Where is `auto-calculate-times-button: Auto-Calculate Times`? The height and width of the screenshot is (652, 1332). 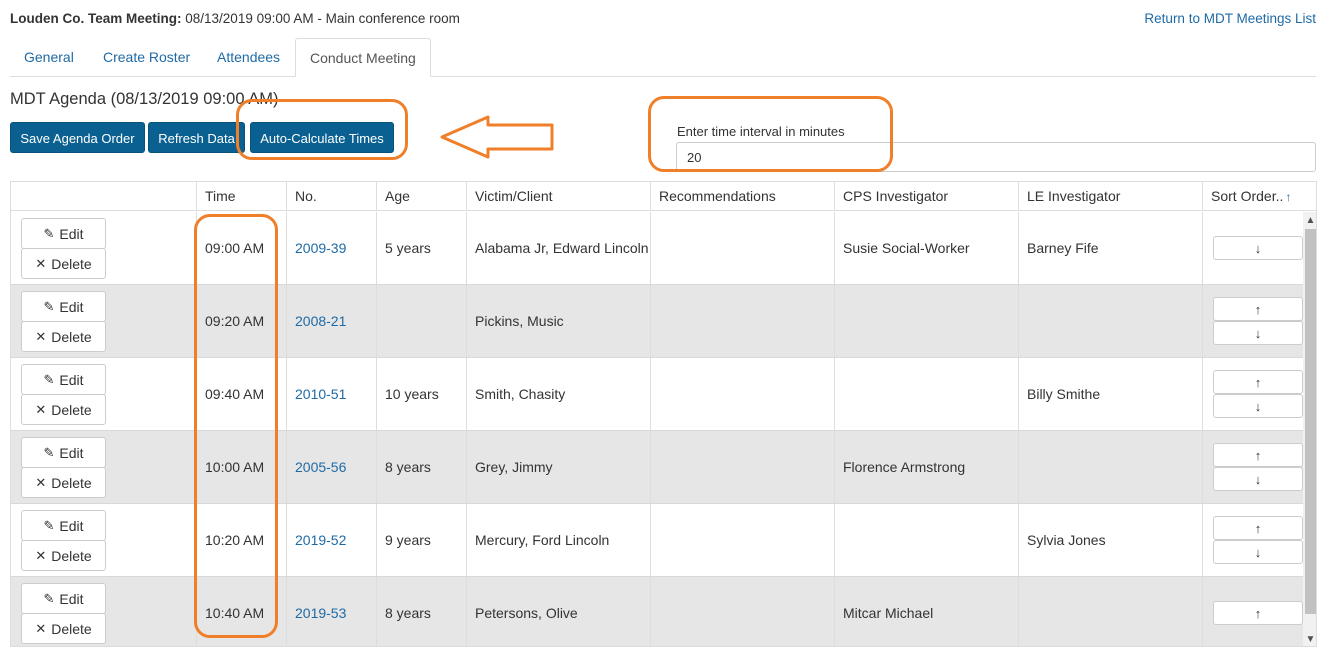 auto-calculate-times-button: Auto-Calculate Times is located at coordinates (322, 137).